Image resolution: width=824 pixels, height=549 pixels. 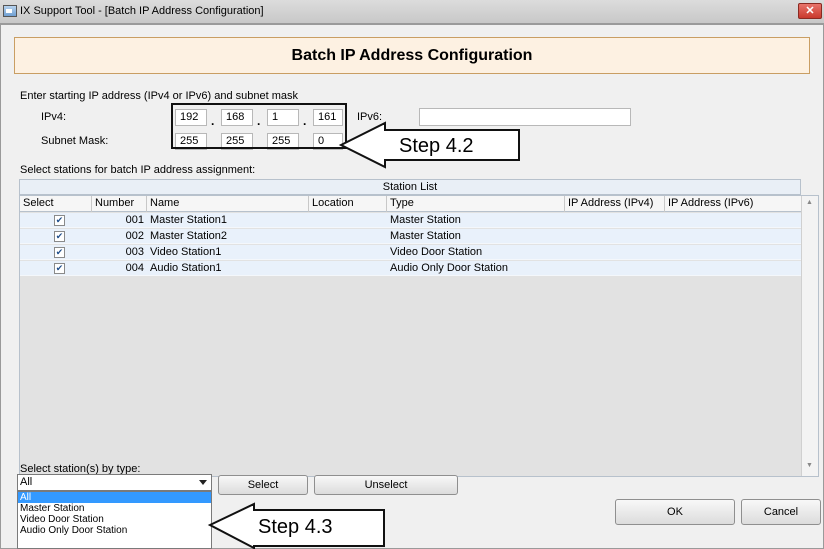 I want to click on dropdown-option-video-door-station: Video Door Station, so click(x=114, y=519).